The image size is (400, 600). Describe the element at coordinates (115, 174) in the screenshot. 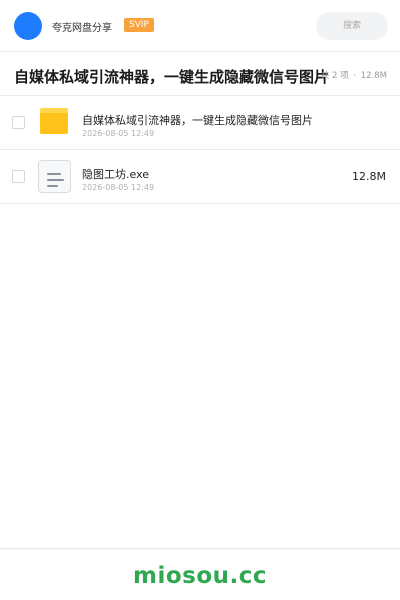

I see `file-name: 隐图工坊.exe` at that location.